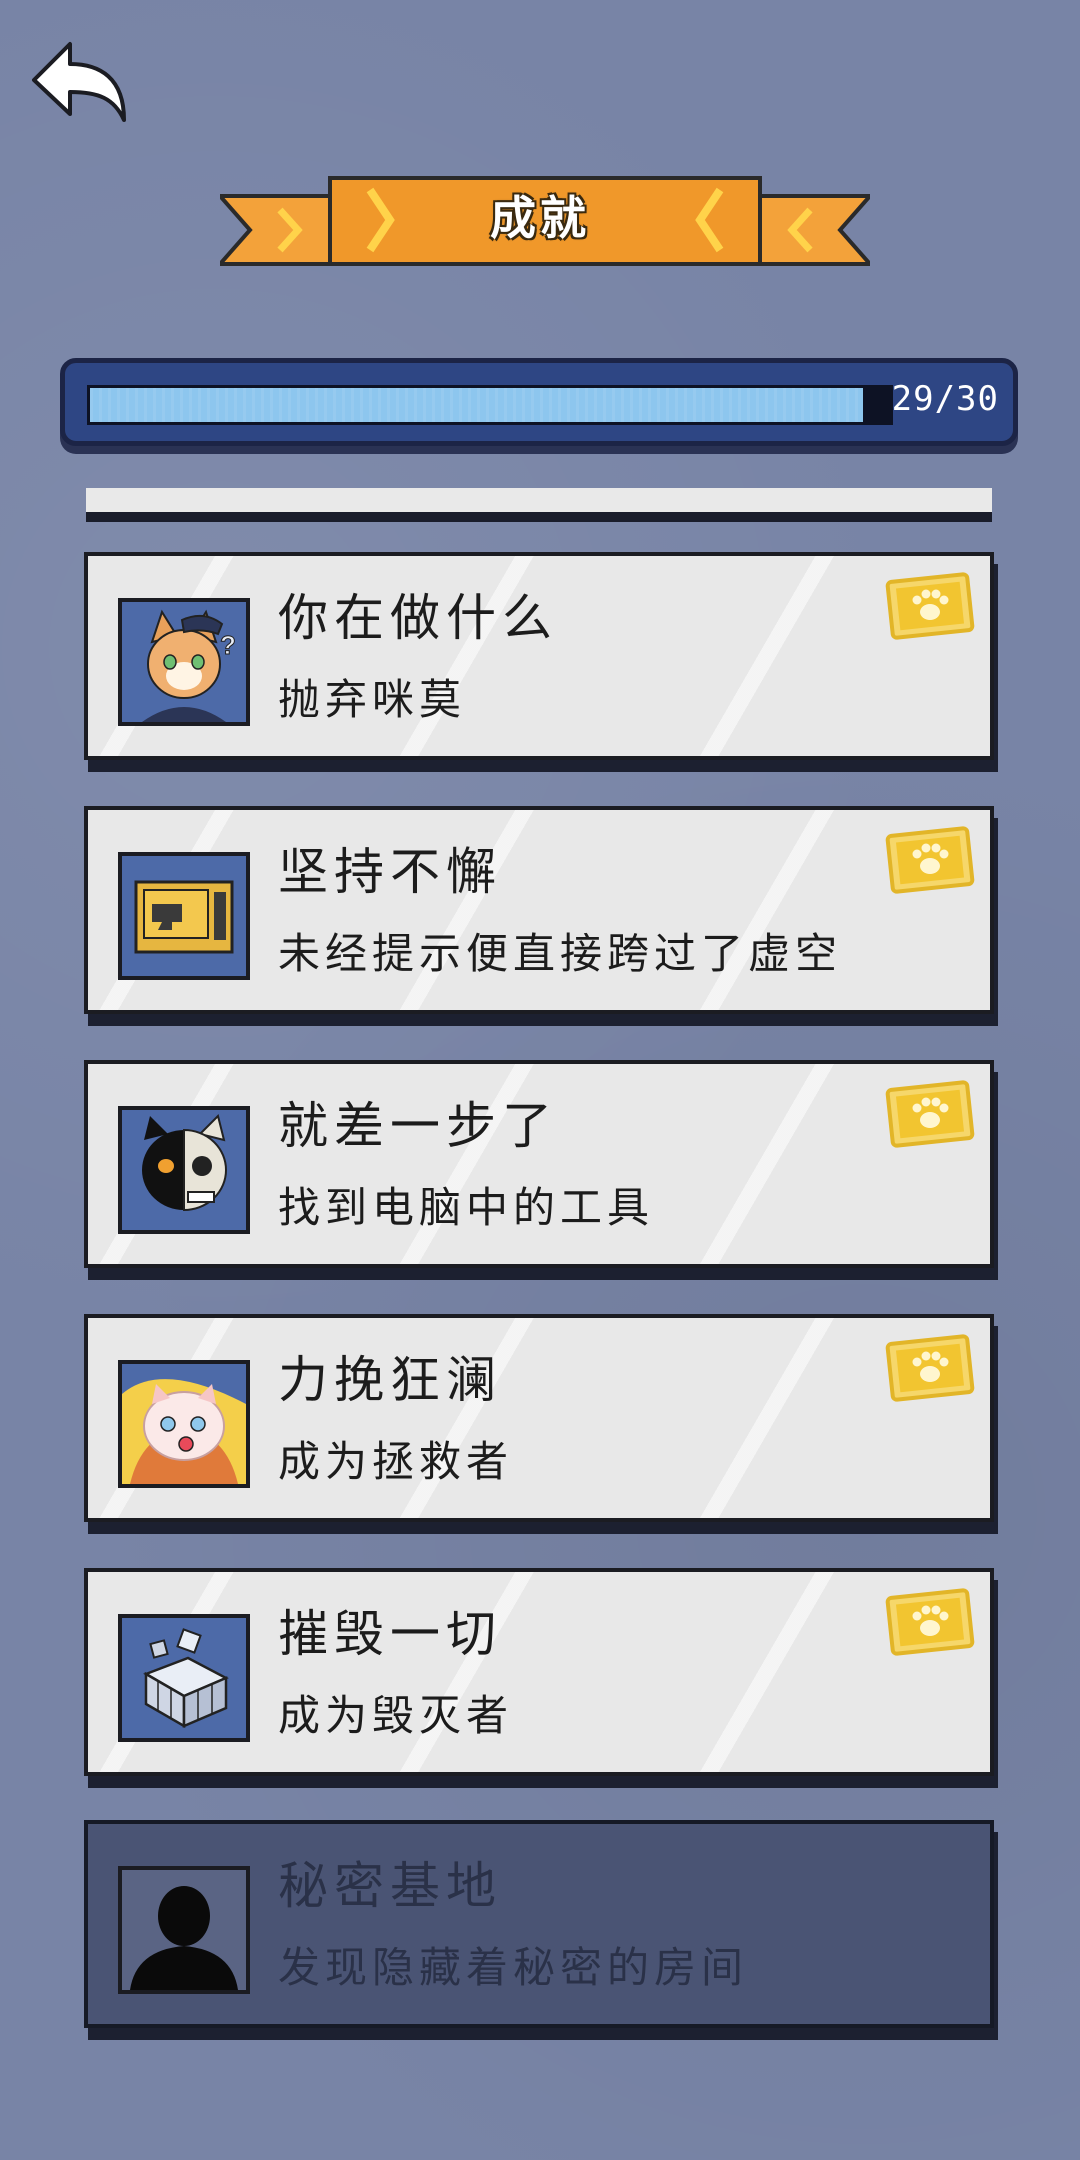 The width and height of the screenshot is (1080, 2160). What do you see at coordinates (390, 1380) in the screenshot?
I see `achievement-title: 力挽狂澜` at bounding box center [390, 1380].